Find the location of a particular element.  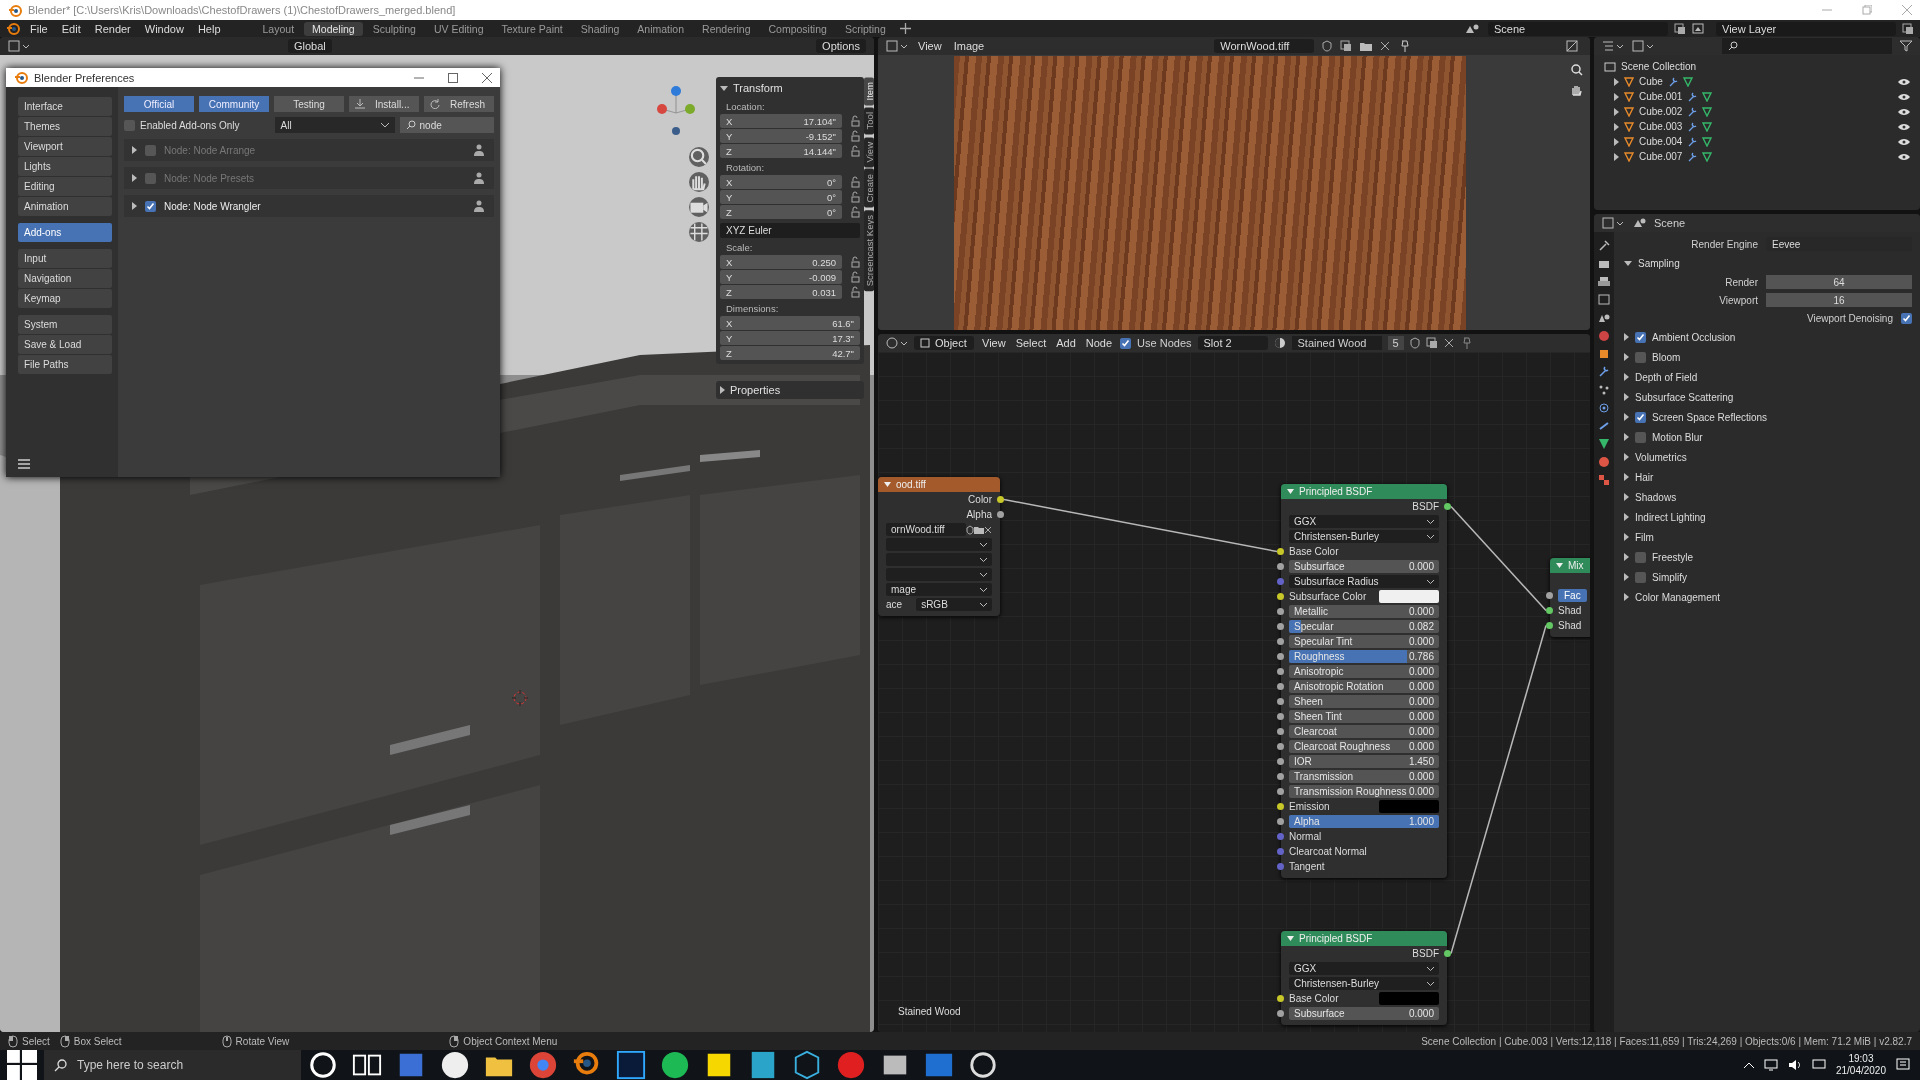

workspace-tab: Compositing is located at coordinates (797, 28).